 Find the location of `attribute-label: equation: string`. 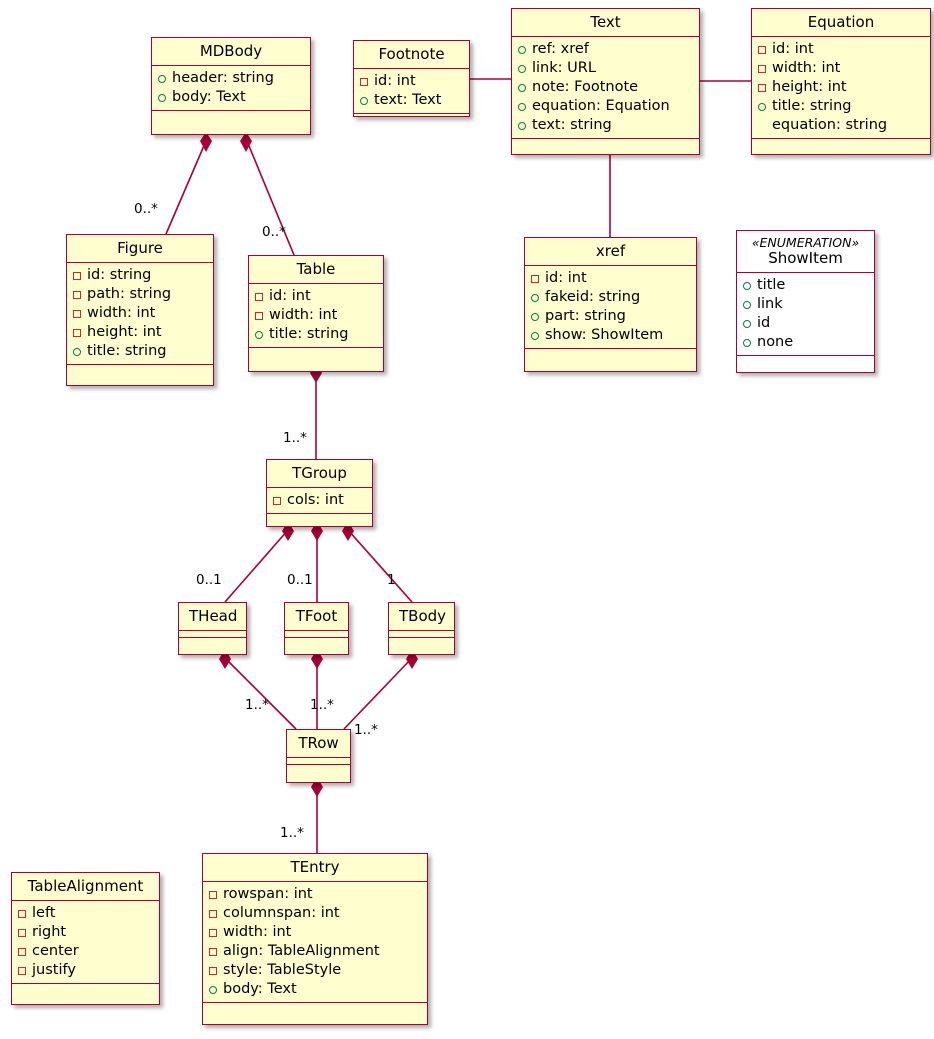

attribute-label: equation: string is located at coordinates (830, 125).